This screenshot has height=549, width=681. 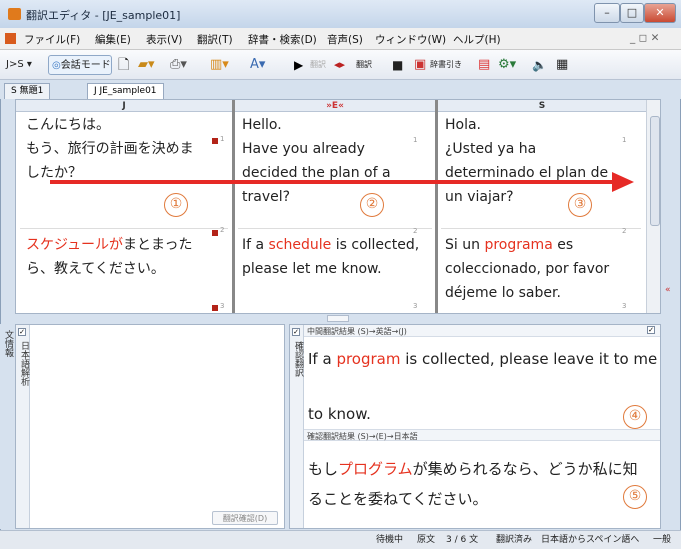 I want to click on language-direction-select: J>S ▾, so click(x=19, y=65).